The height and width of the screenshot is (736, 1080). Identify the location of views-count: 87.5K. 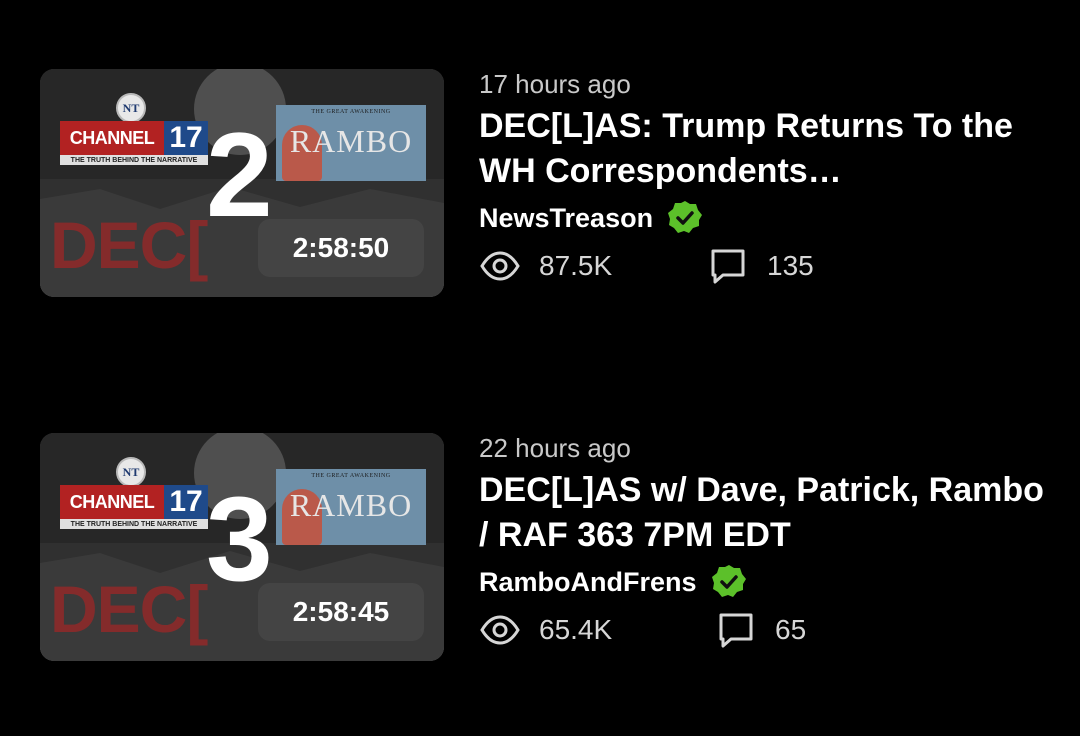
(576, 265).